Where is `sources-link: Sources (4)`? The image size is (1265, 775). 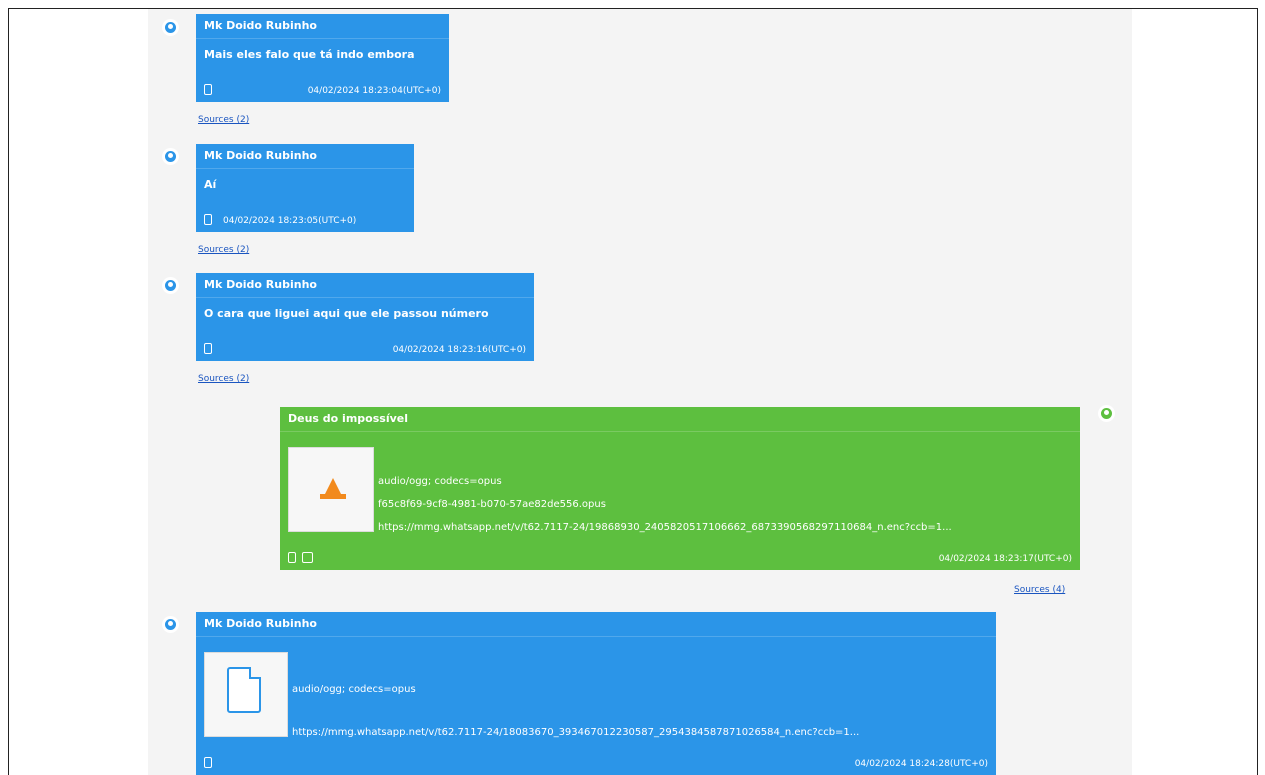
sources-link: Sources (4) is located at coordinates (1039, 590).